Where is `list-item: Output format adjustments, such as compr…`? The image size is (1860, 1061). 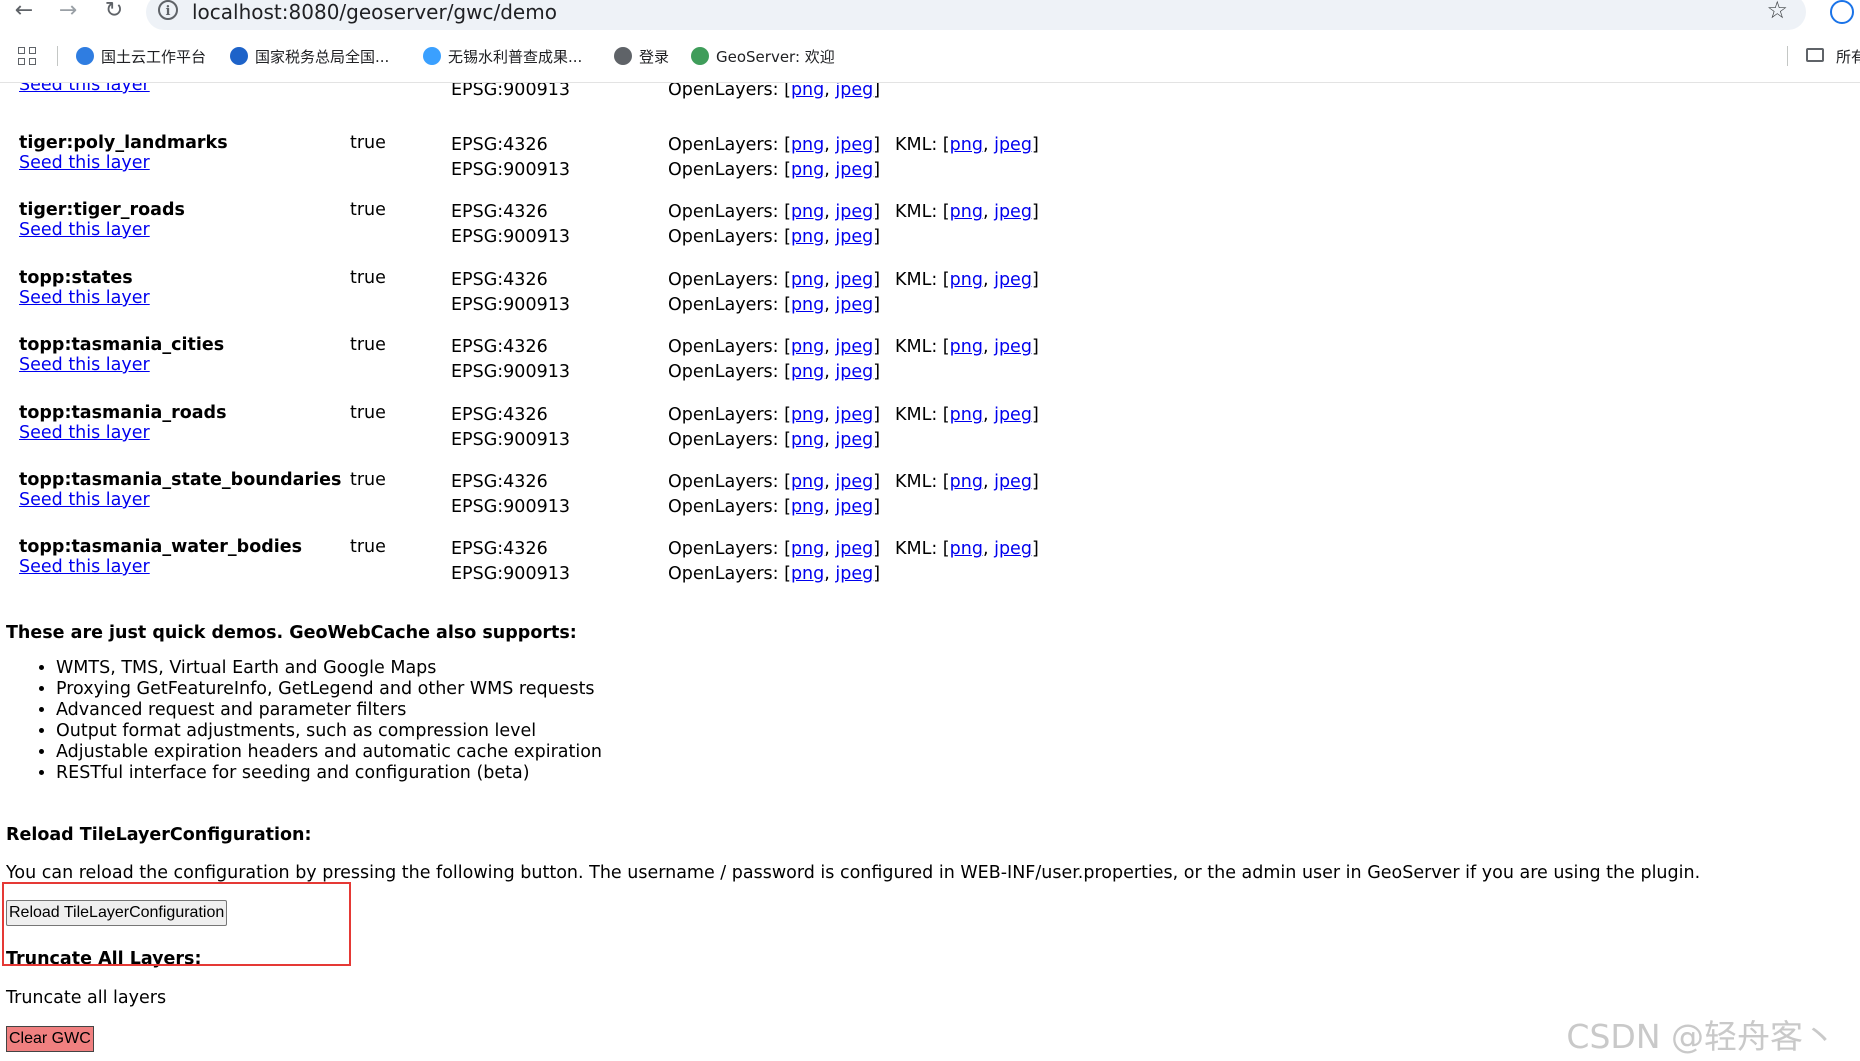 list-item: Output format adjustments, such as compr… is located at coordinates (329, 731).